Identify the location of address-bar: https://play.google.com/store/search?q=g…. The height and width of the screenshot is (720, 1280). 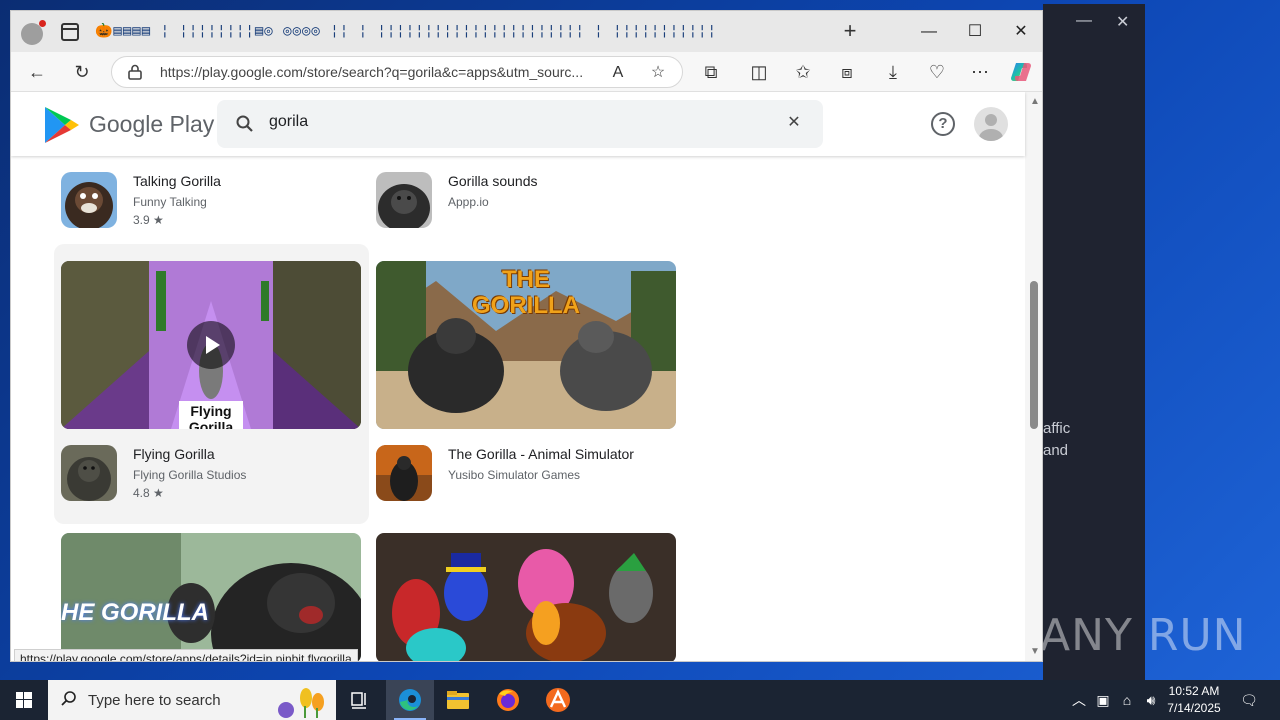
(397, 72).